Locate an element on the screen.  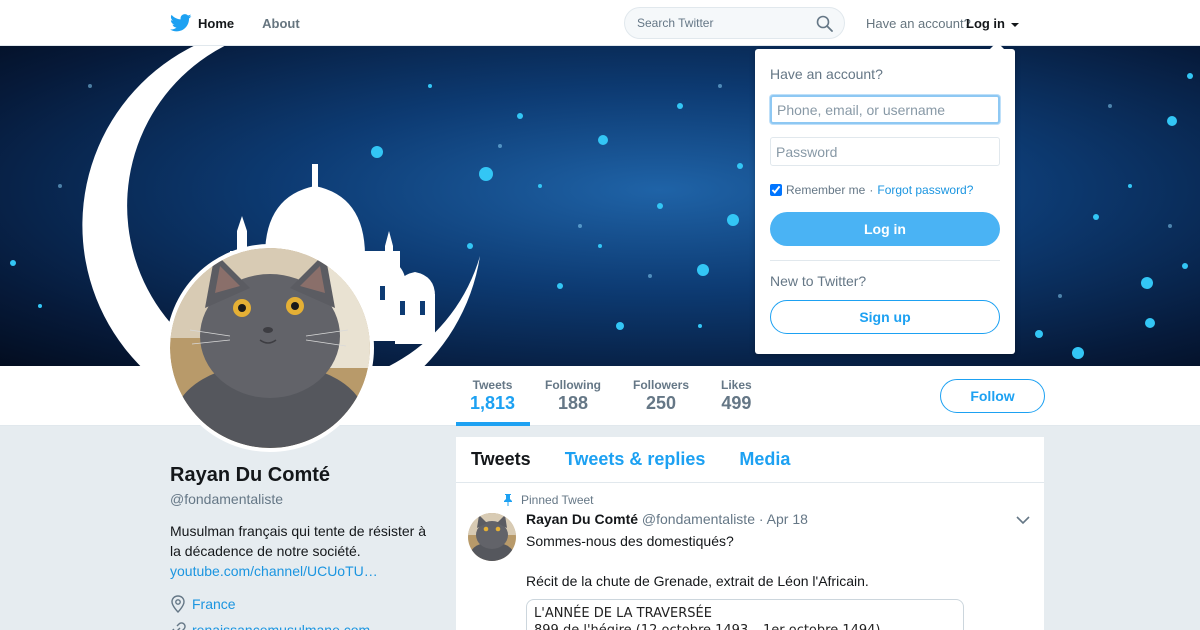
tweet-author-handle: @fondamentaliste is located at coordinates (698, 519).